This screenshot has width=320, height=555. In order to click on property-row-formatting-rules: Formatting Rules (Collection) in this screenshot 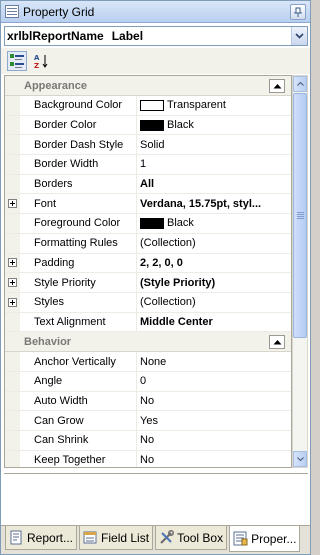, I will do `click(148, 243)`.